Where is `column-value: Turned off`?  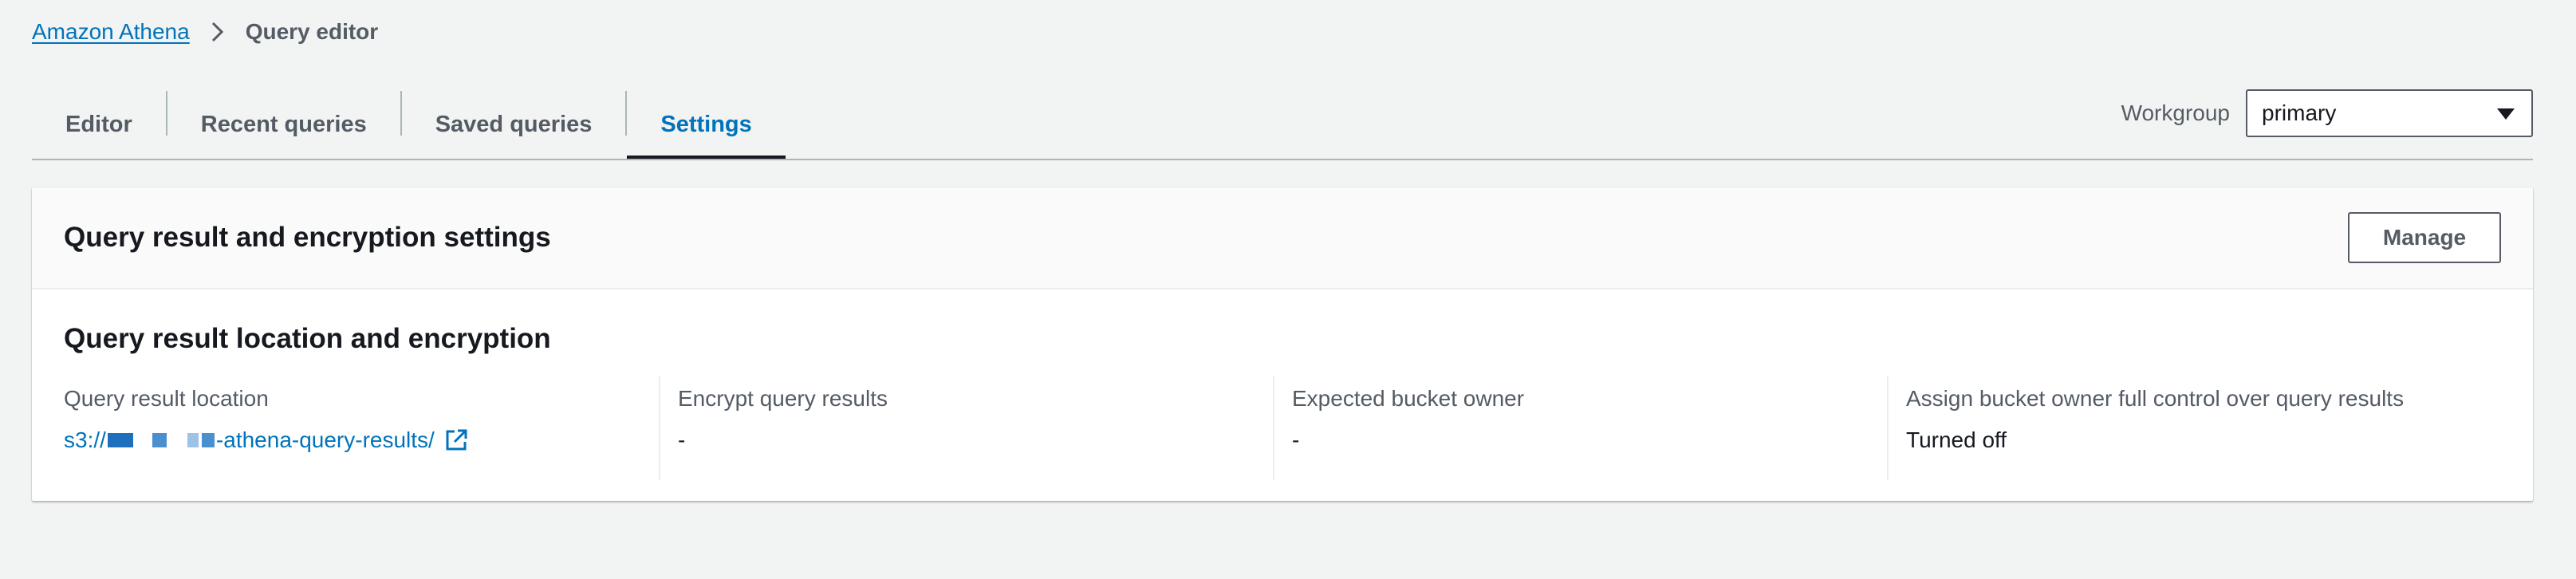 column-value: Turned off is located at coordinates (1956, 440).